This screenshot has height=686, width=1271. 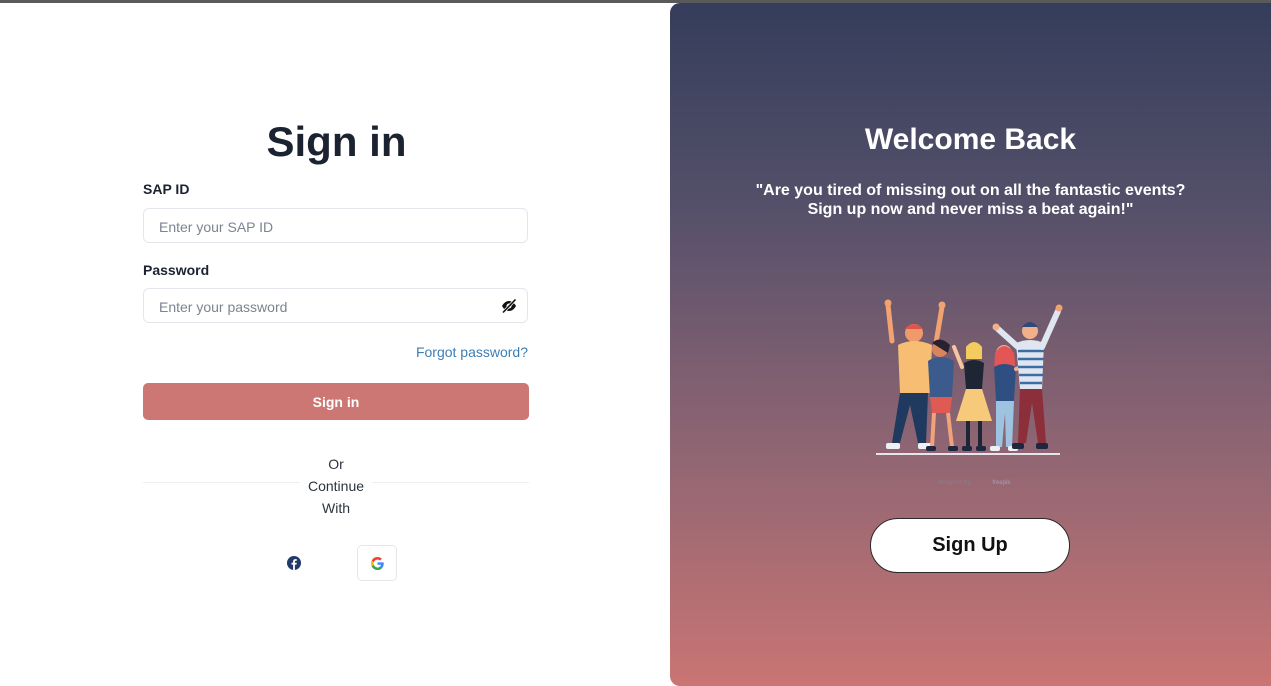 I want to click on google-login-button, so click(x=377, y=563).